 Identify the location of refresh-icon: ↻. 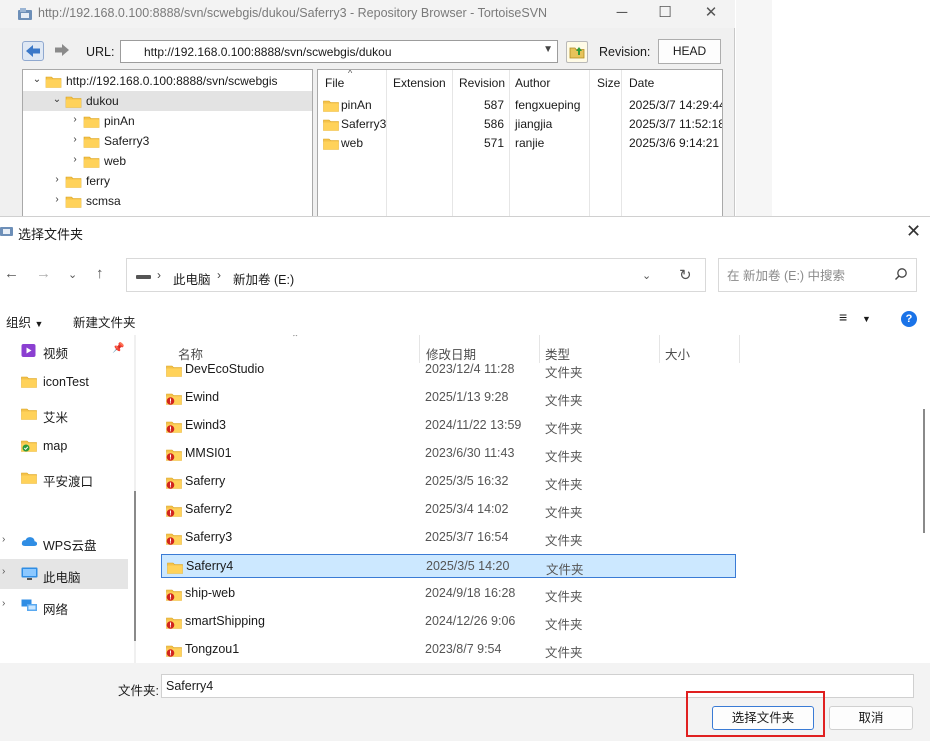
(685, 275).